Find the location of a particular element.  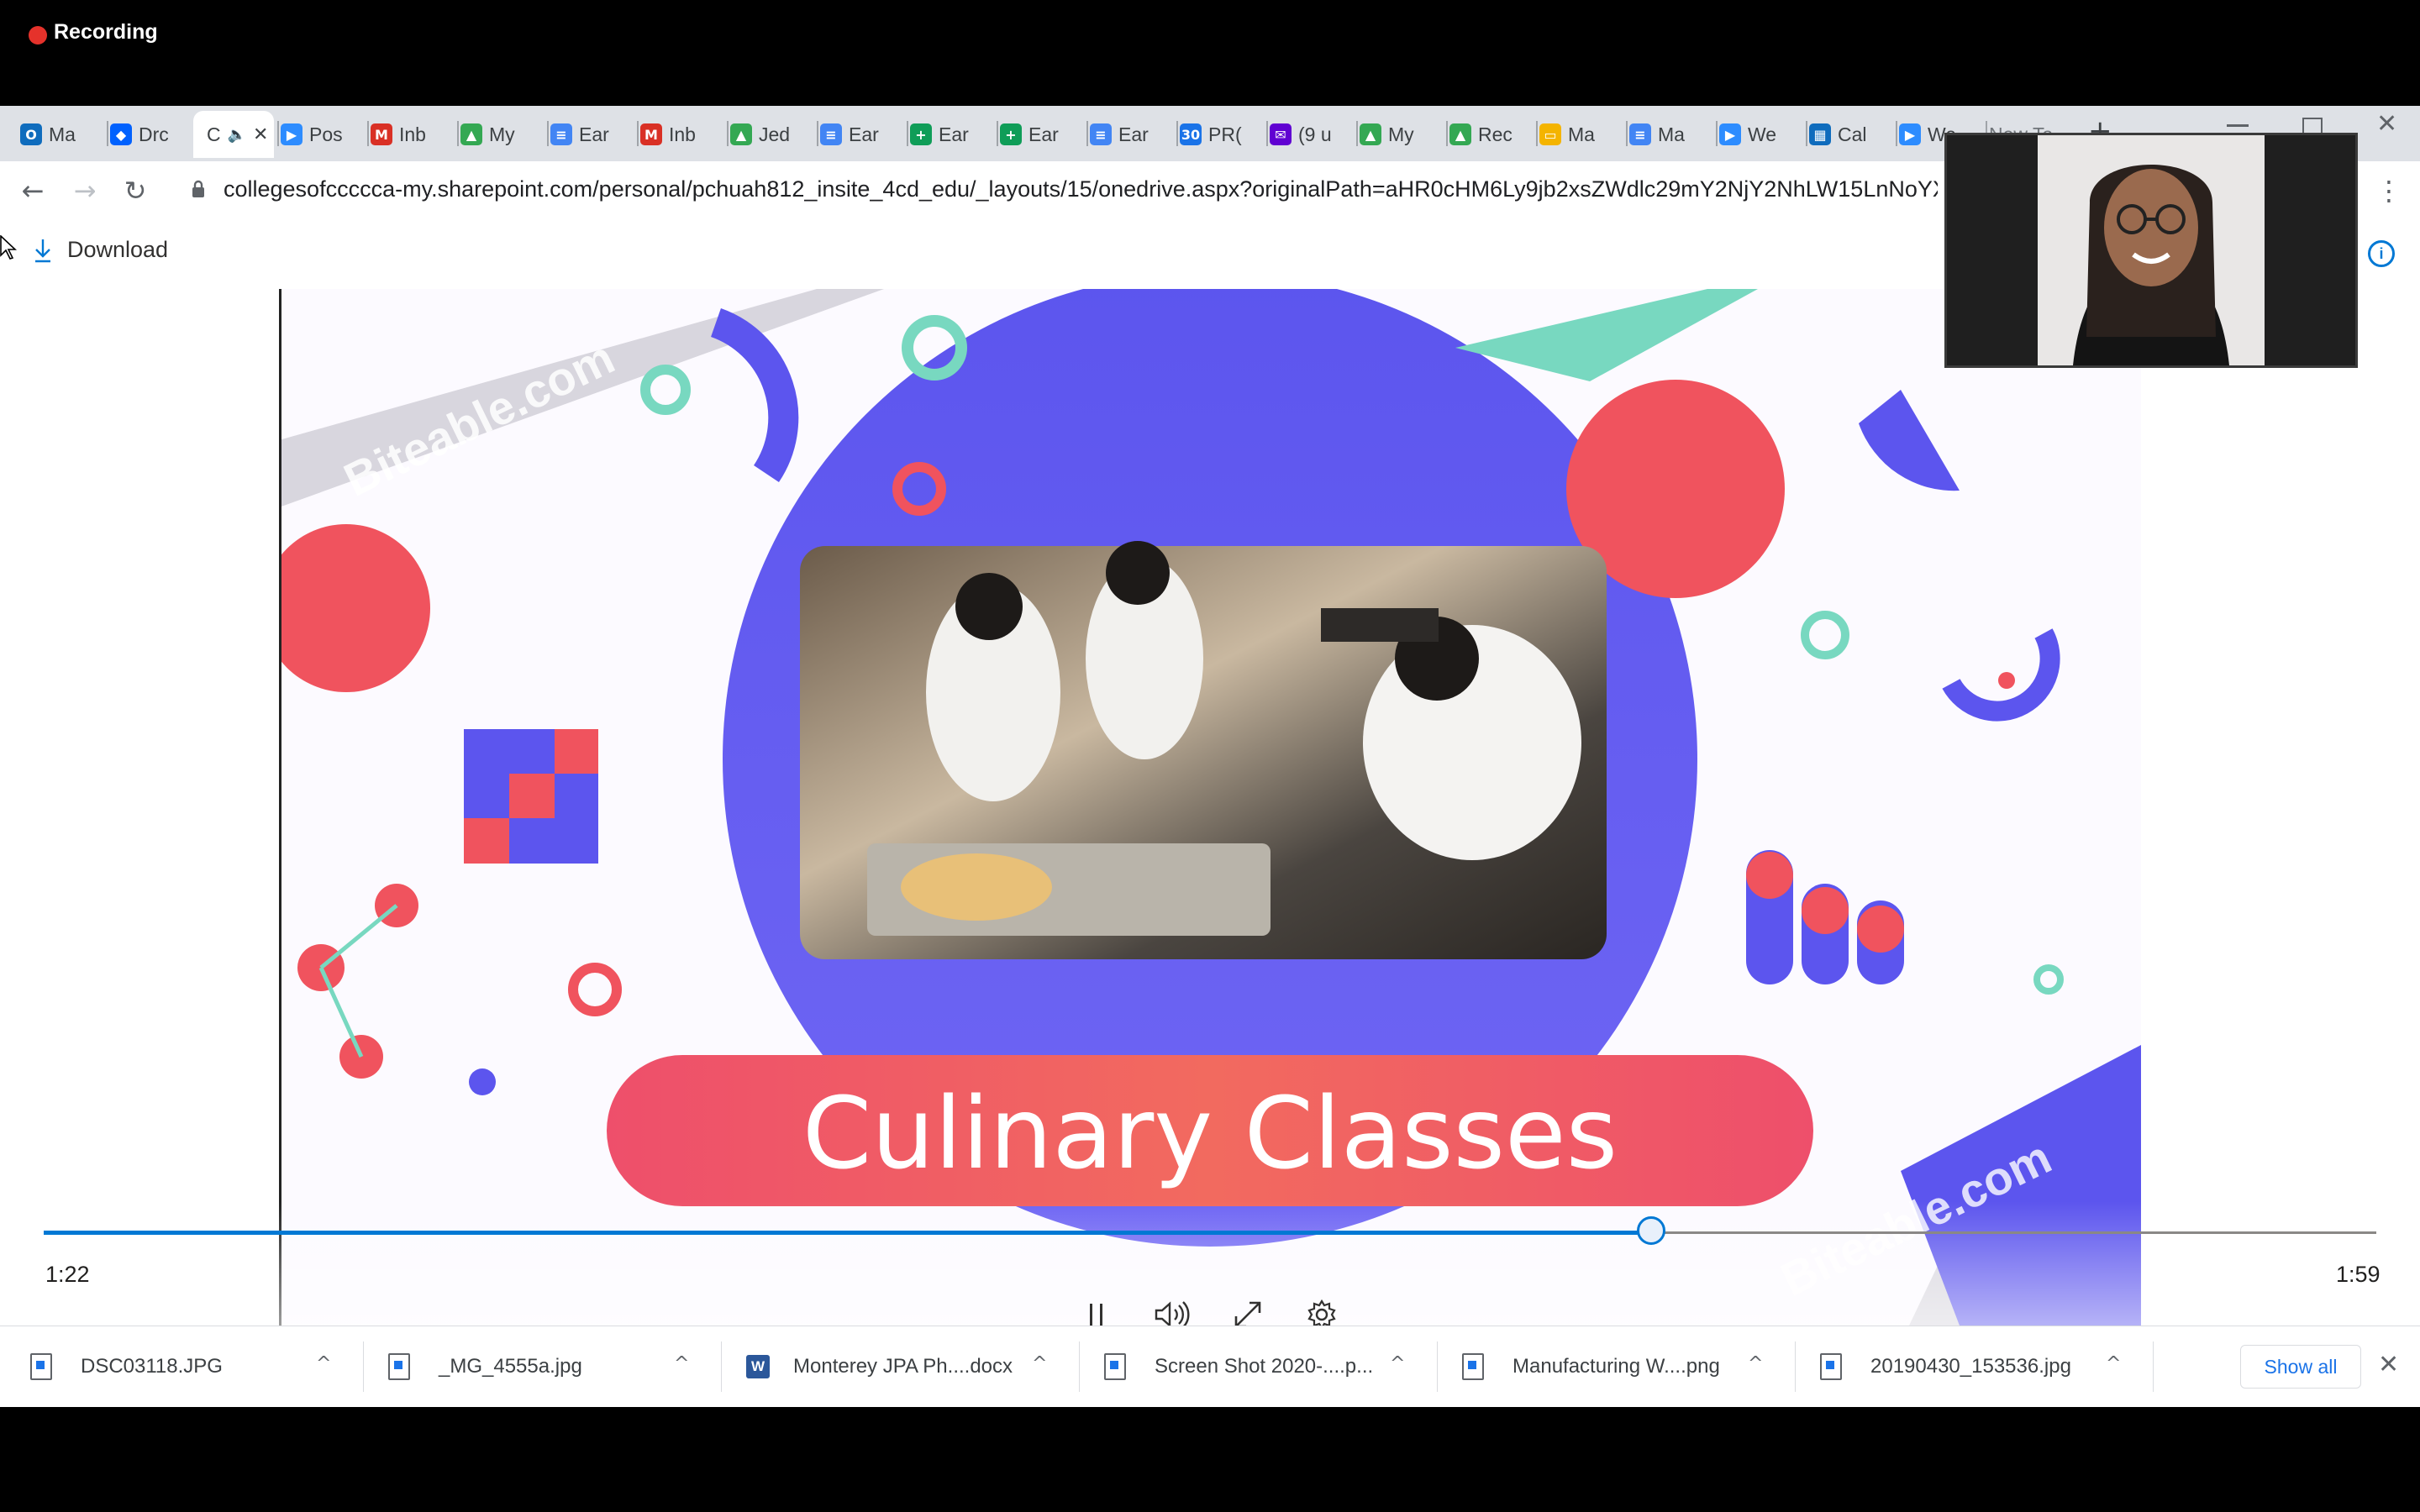

browser-tab: ✉ (9 u is located at coordinates (1312, 134).